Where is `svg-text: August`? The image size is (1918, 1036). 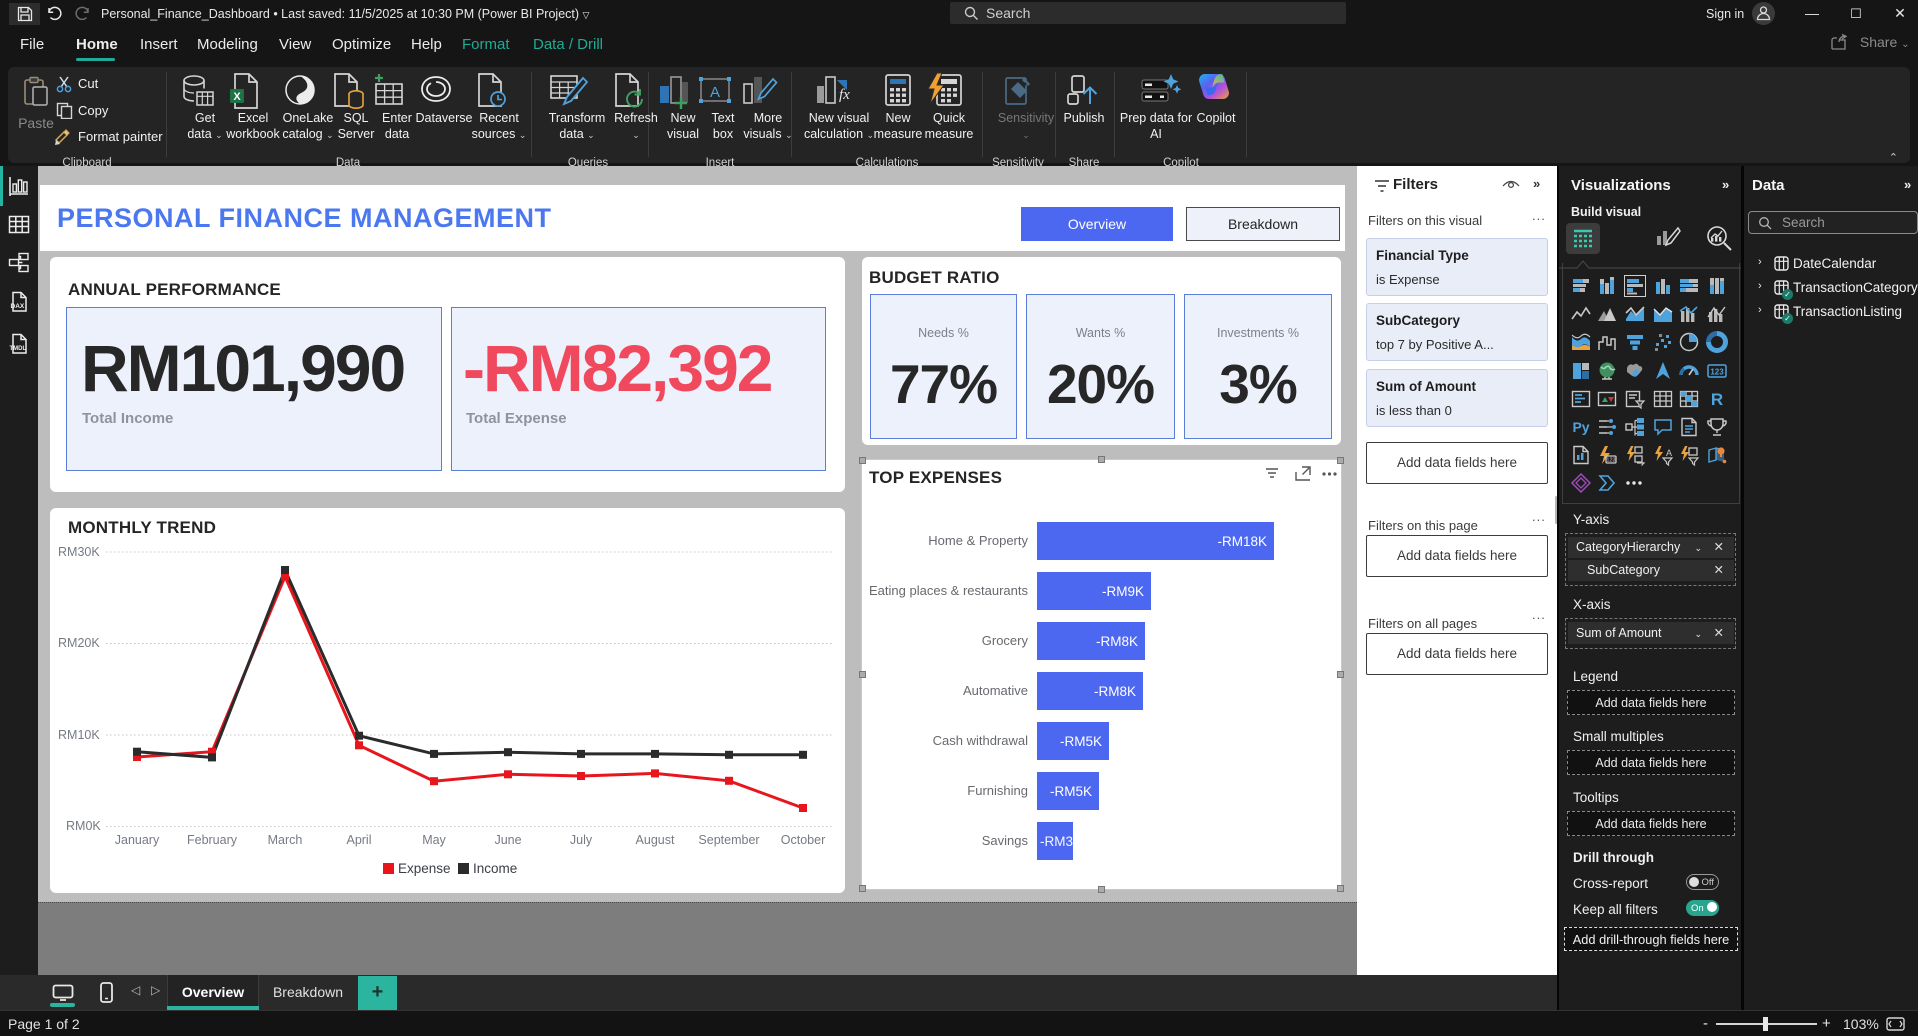 svg-text: August is located at coordinates (655, 840).